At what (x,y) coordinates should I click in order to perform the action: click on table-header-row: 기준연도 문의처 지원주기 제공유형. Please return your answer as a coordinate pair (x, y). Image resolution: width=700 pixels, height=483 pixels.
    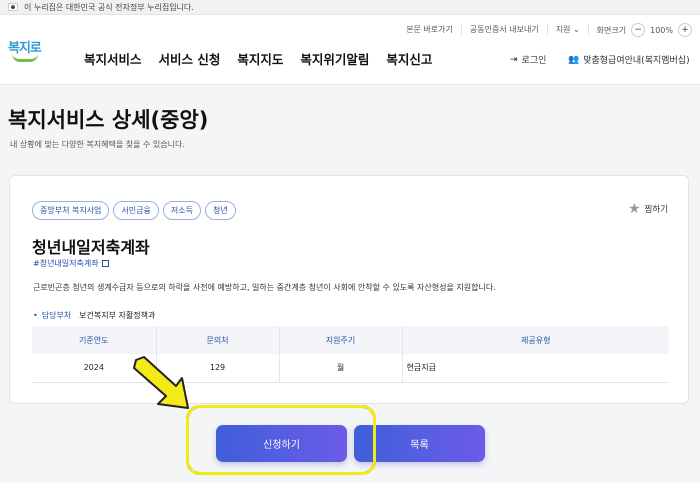
    Looking at the image, I should click on (350, 340).